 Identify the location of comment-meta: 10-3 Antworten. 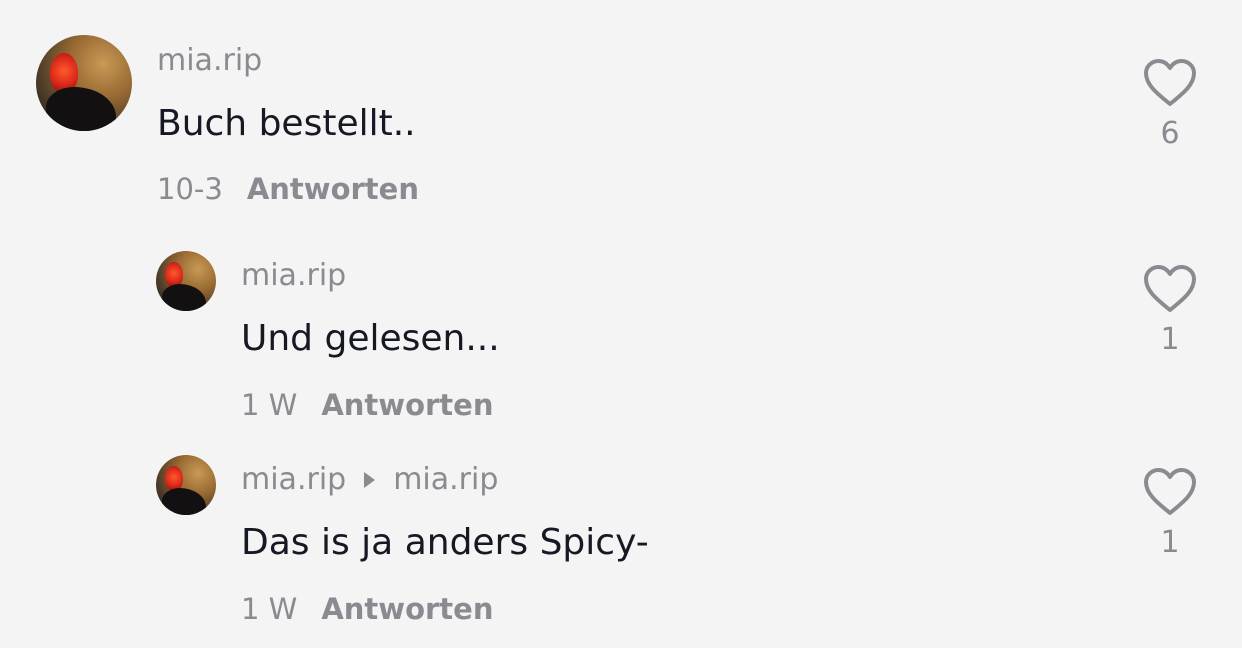
(288, 189).